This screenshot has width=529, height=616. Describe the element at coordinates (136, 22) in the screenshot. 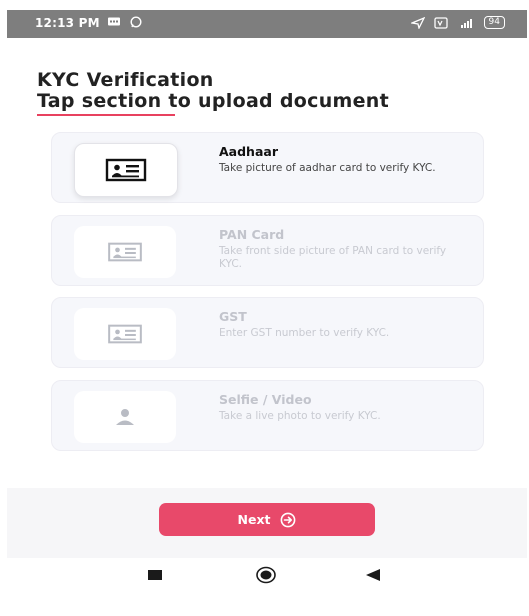

I see `whatsapp-icon` at that location.